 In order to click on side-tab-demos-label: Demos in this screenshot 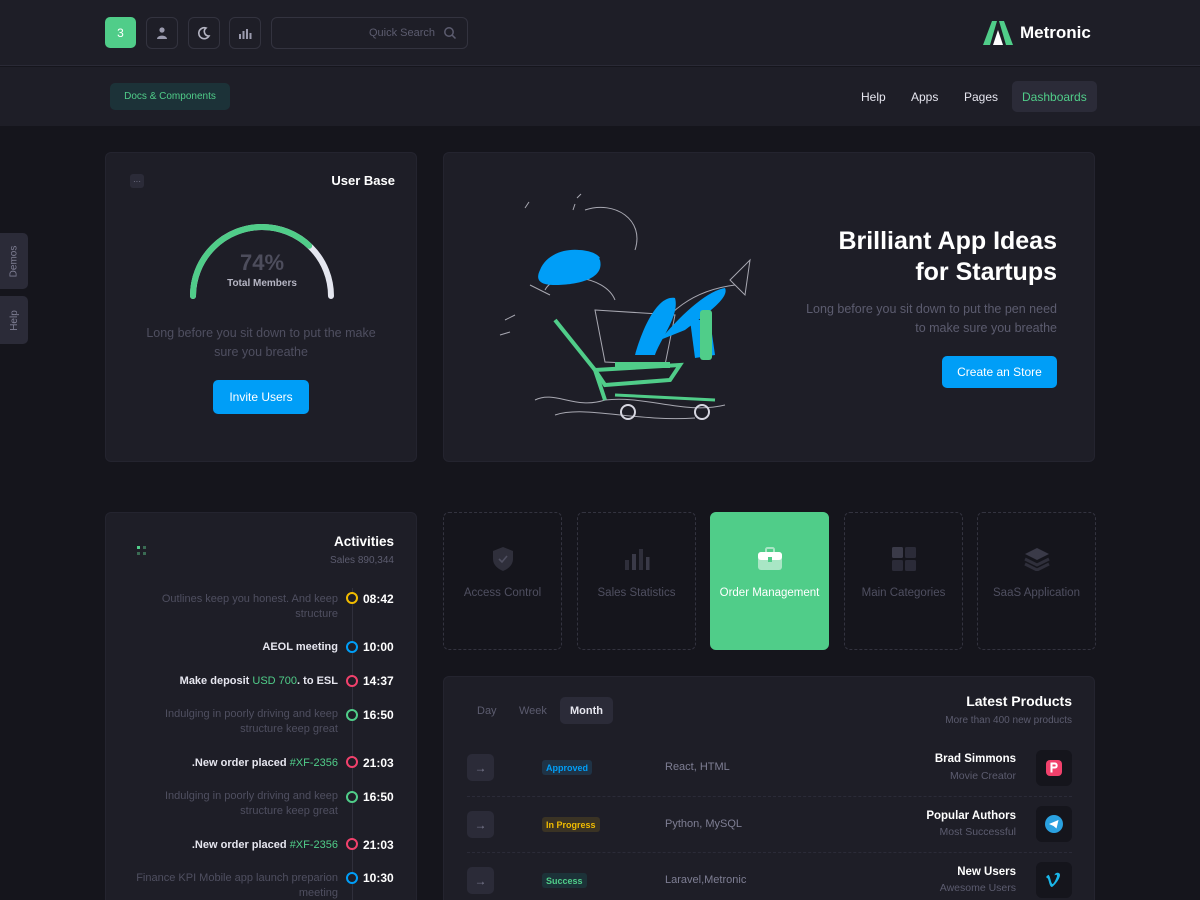, I will do `click(14, 261)`.